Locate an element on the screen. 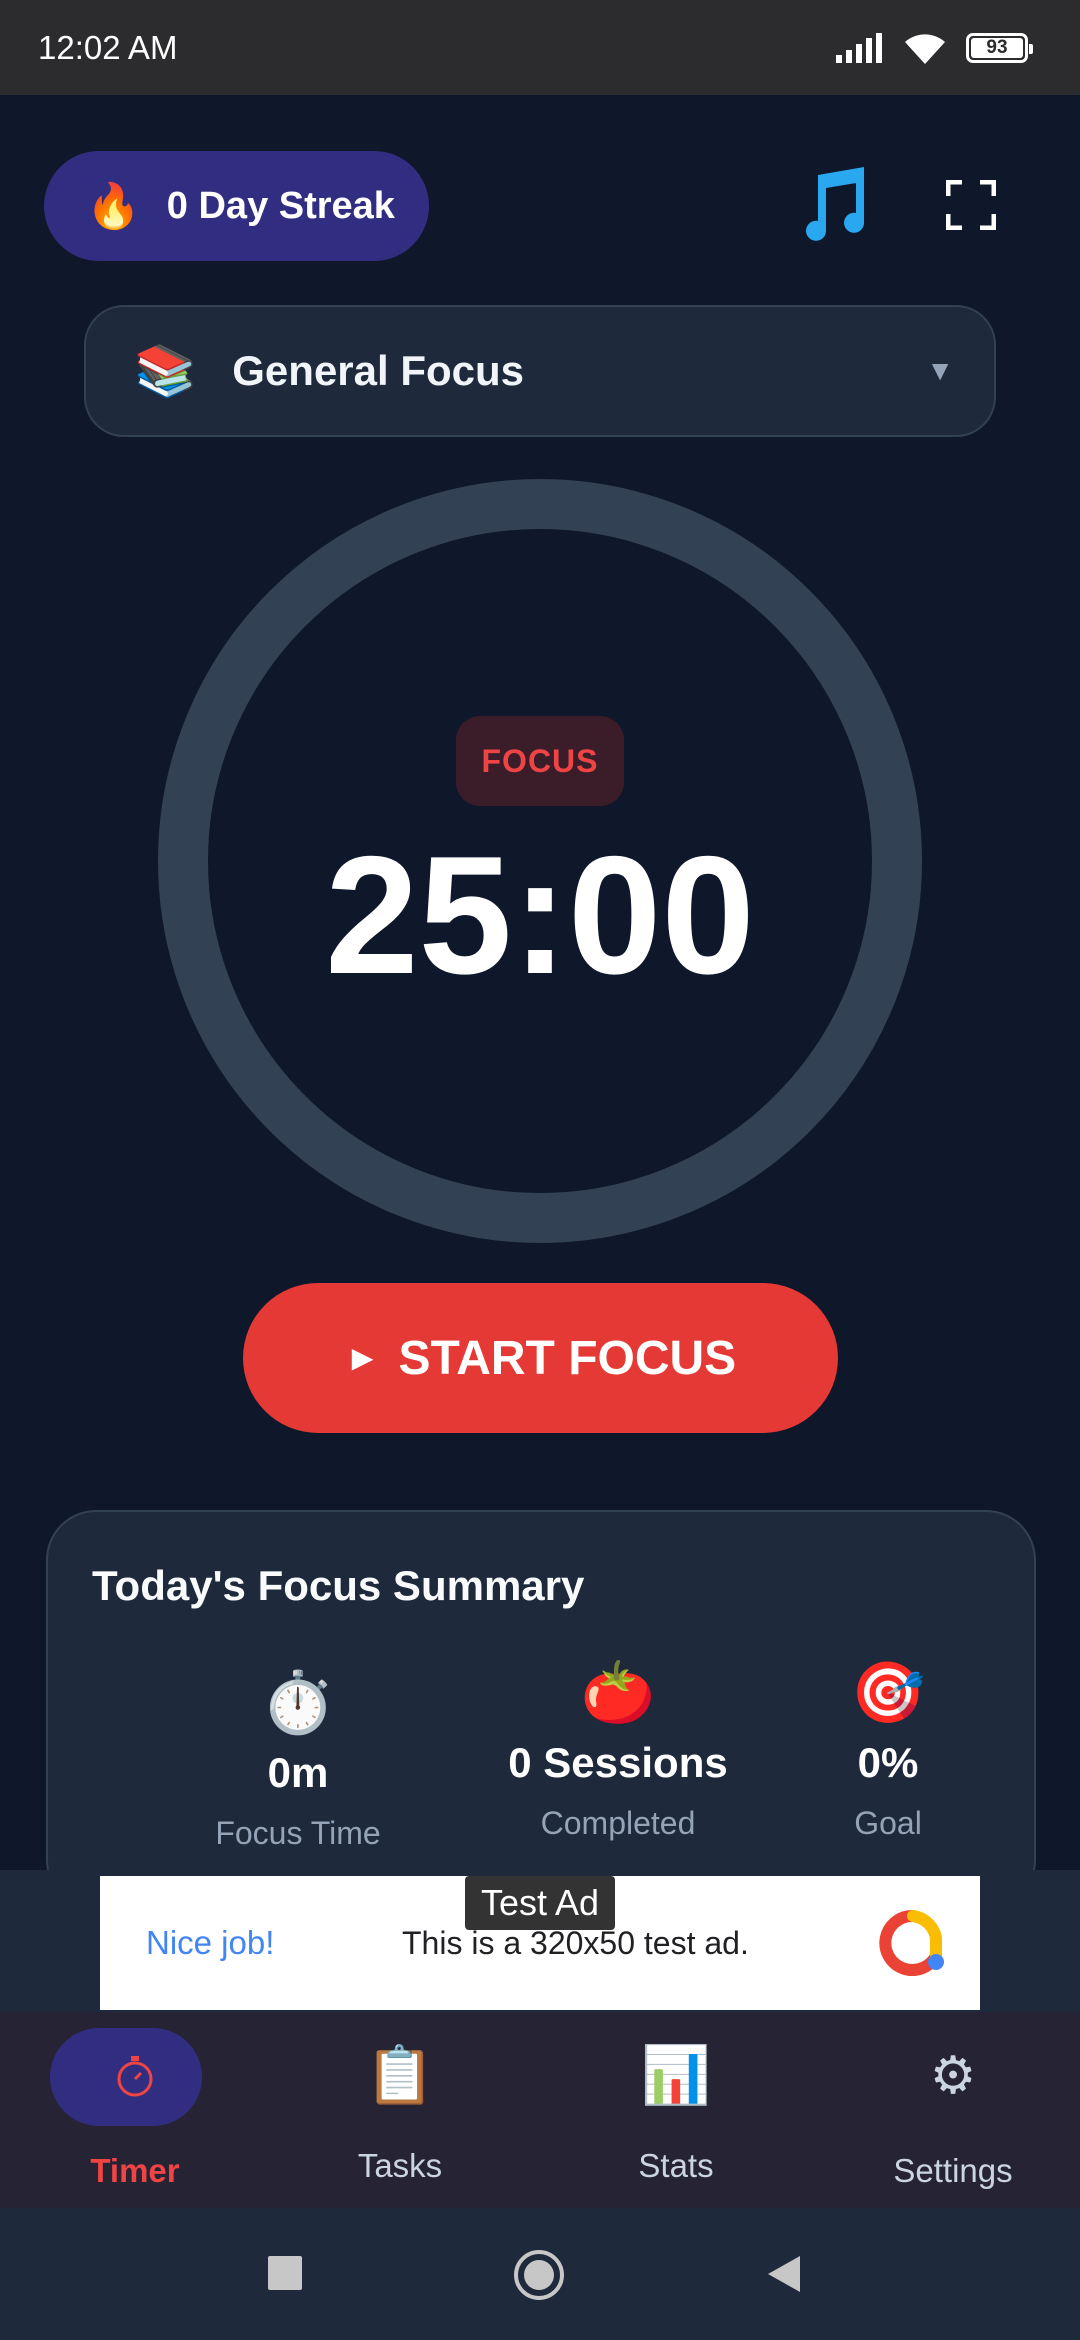 The image size is (1080, 2340). target-icon: 🎯 is located at coordinates (888, 1692).